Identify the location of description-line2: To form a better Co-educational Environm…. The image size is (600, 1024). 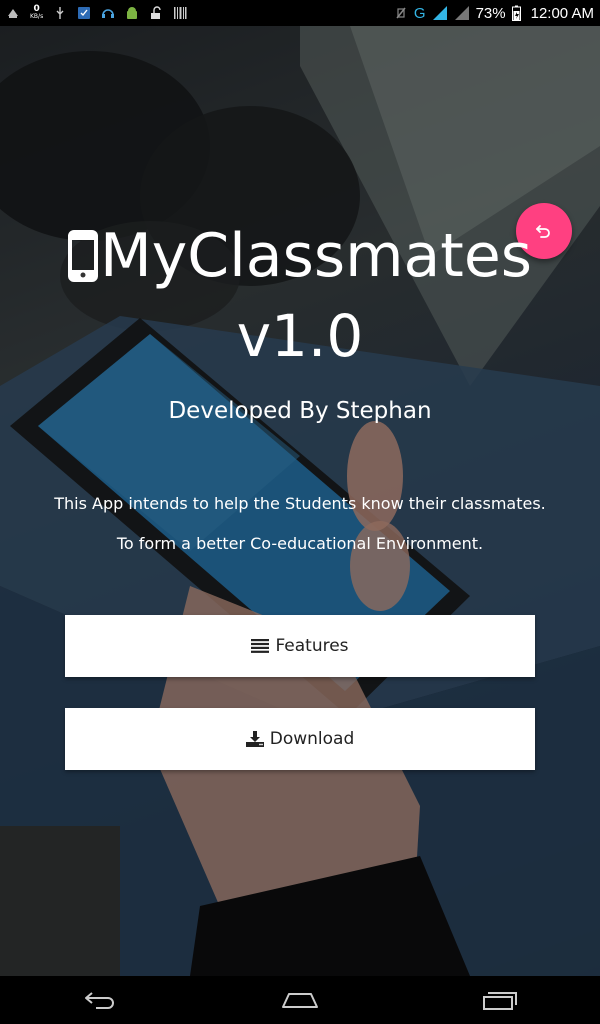
(300, 543).